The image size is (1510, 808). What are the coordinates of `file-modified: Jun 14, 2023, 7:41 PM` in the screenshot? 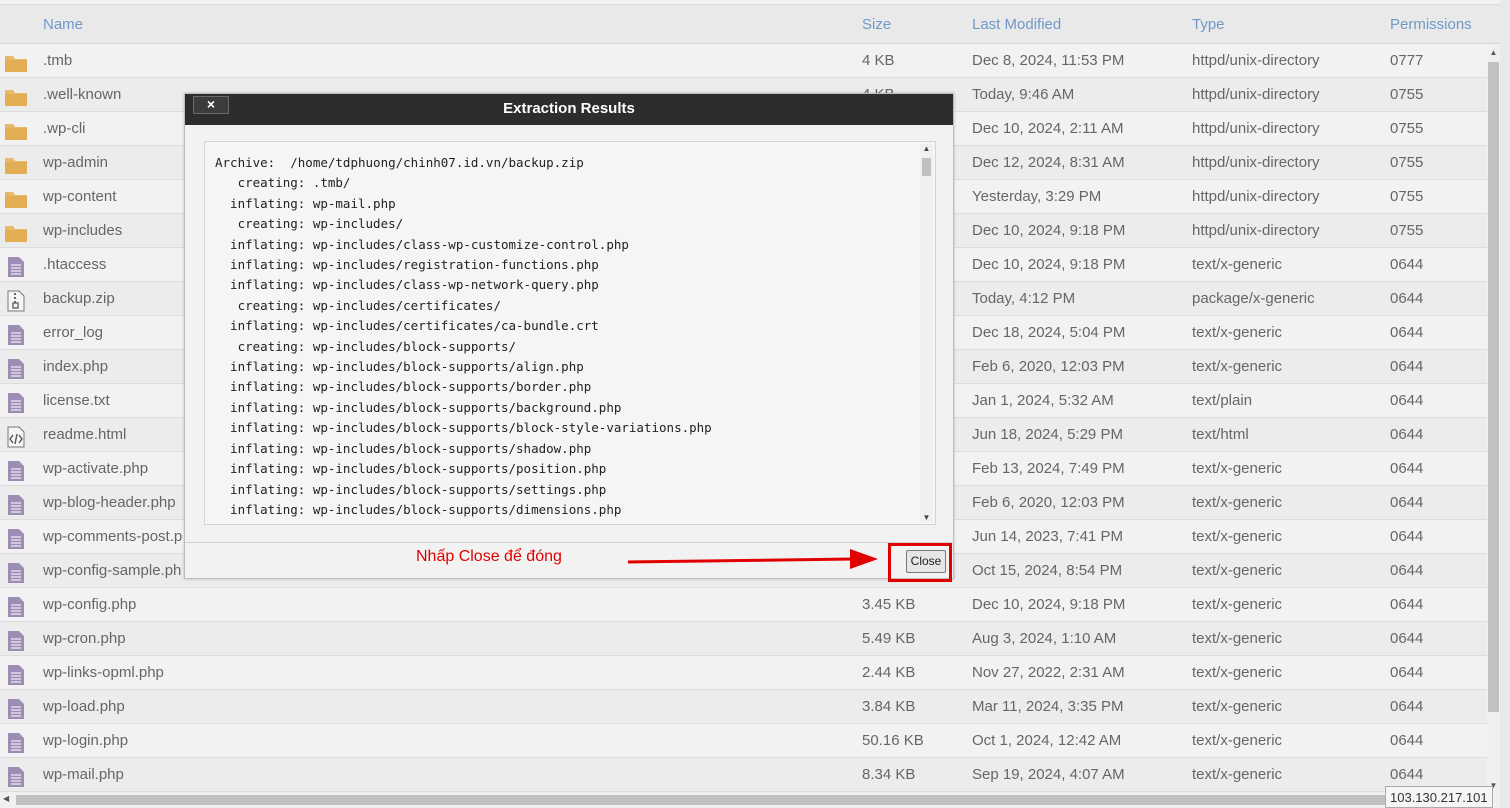 It's located at (1047, 536).